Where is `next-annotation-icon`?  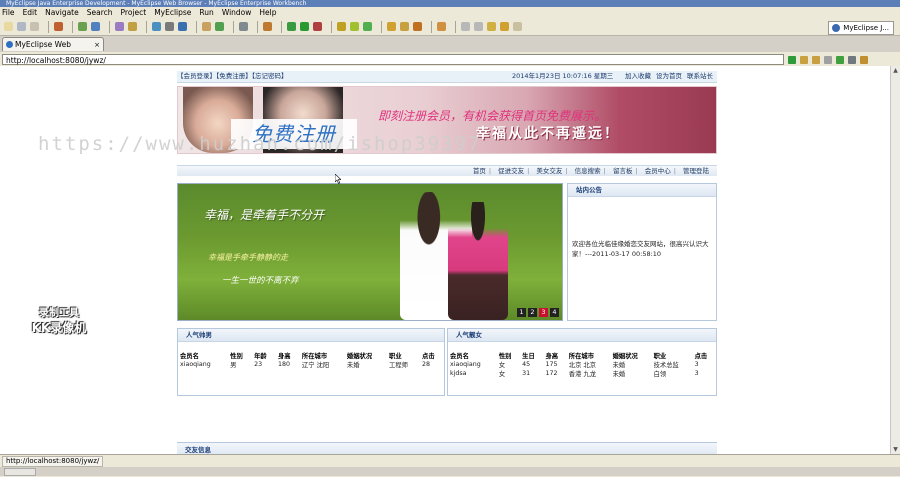
next-annotation-icon is located at coordinates (465, 26).